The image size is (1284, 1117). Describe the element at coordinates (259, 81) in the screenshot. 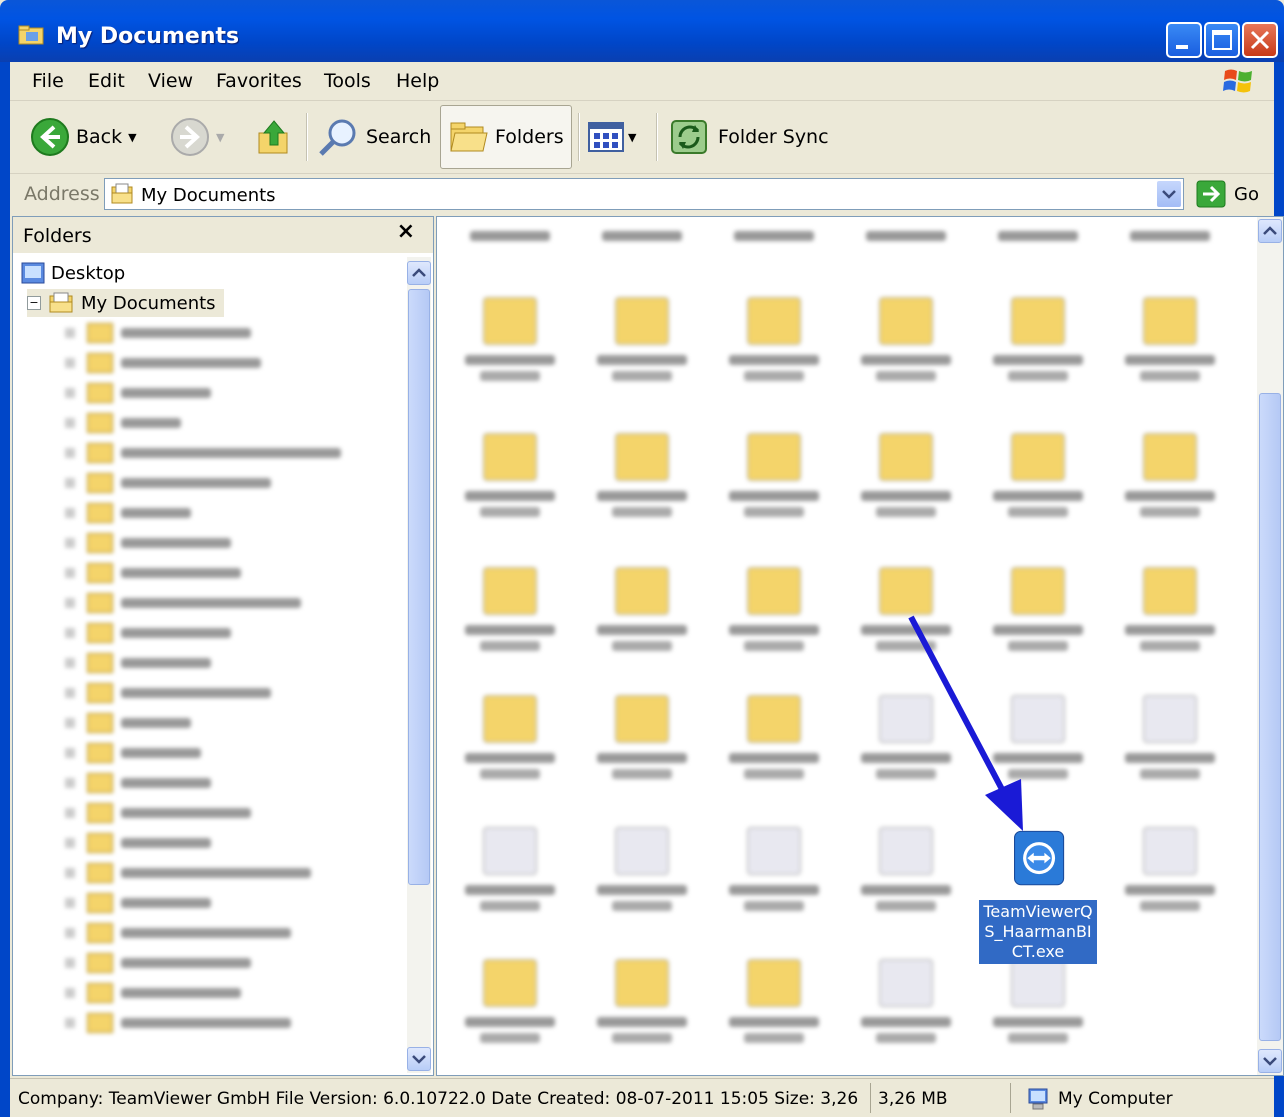

I see `menu-favorites: Favorites` at that location.